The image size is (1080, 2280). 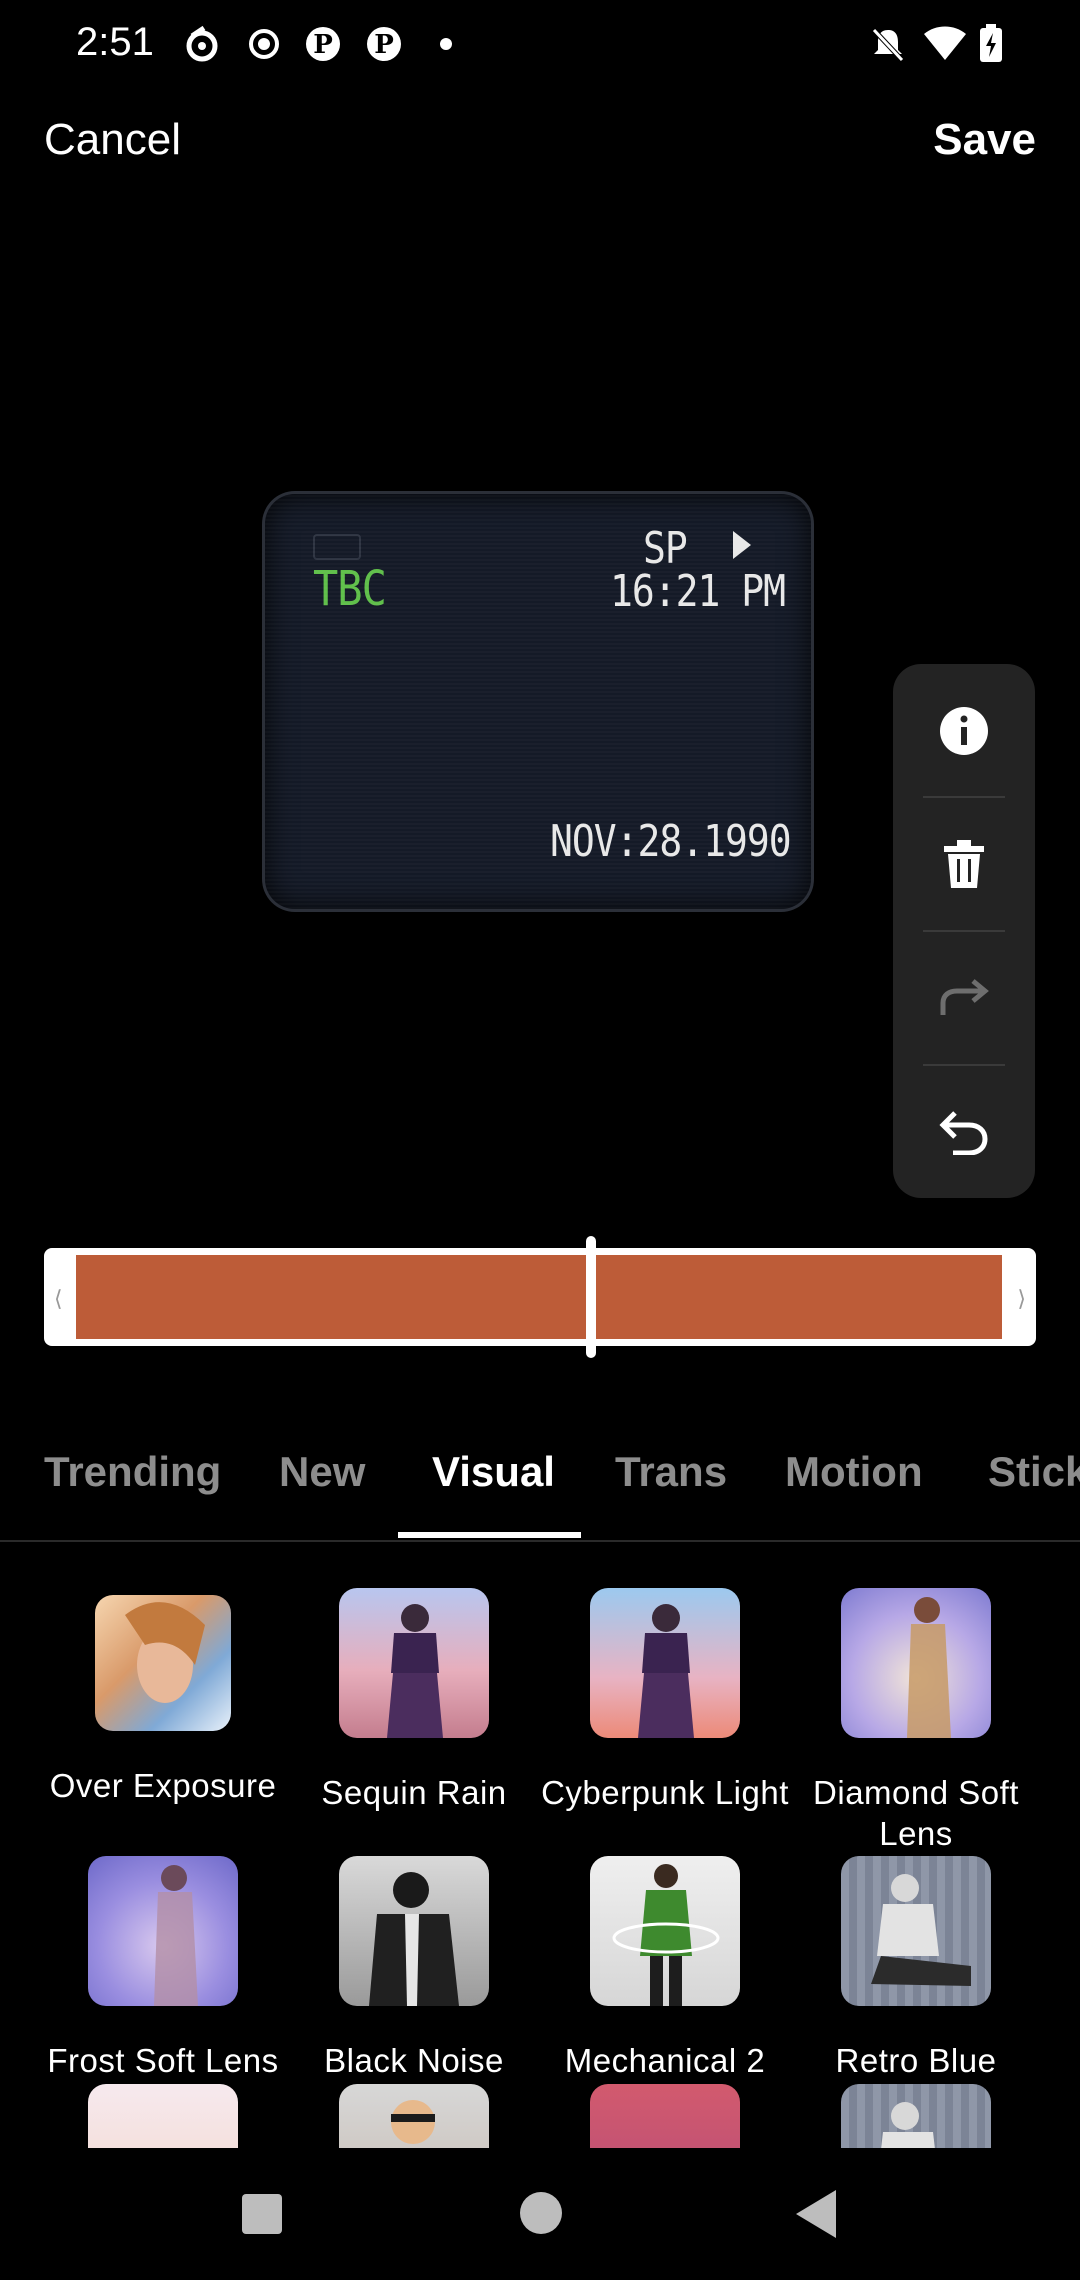 What do you see at coordinates (264, 44) in the screenshot?
I see `record-icon` at bounding box center [264, 44].